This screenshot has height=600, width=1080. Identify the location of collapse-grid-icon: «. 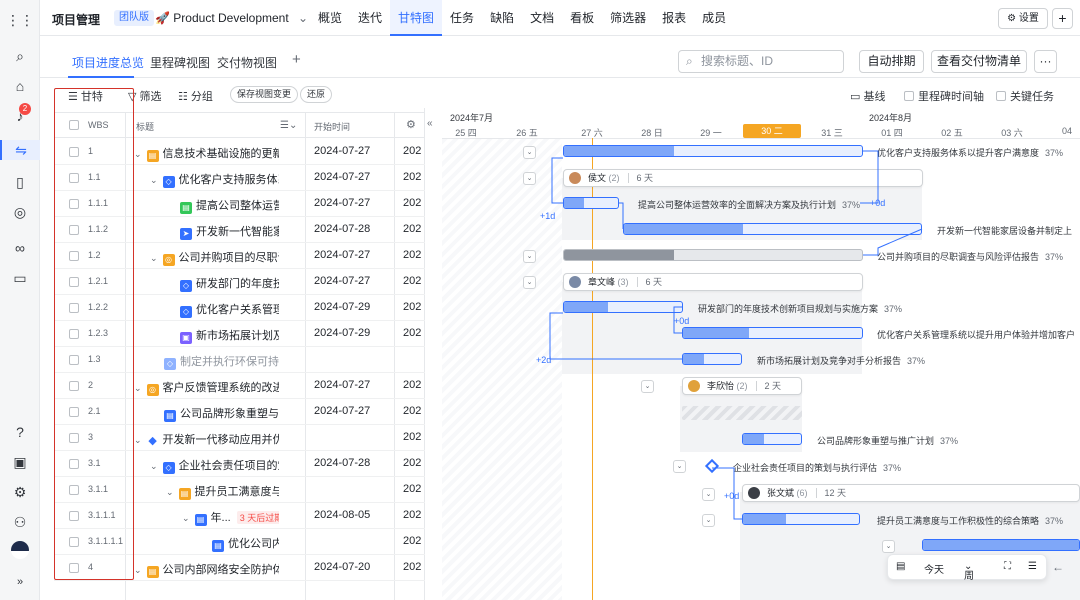
(430, 123).